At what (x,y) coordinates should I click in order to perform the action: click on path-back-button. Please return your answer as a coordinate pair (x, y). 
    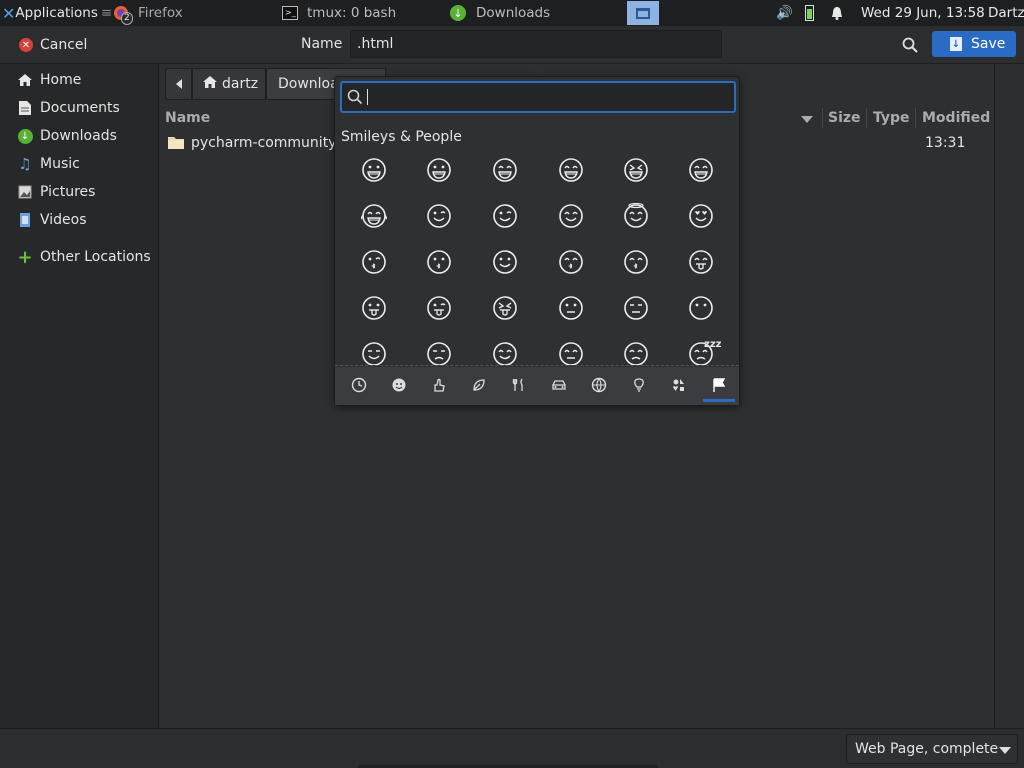
    Looking at the image, I should click on (178, 84).